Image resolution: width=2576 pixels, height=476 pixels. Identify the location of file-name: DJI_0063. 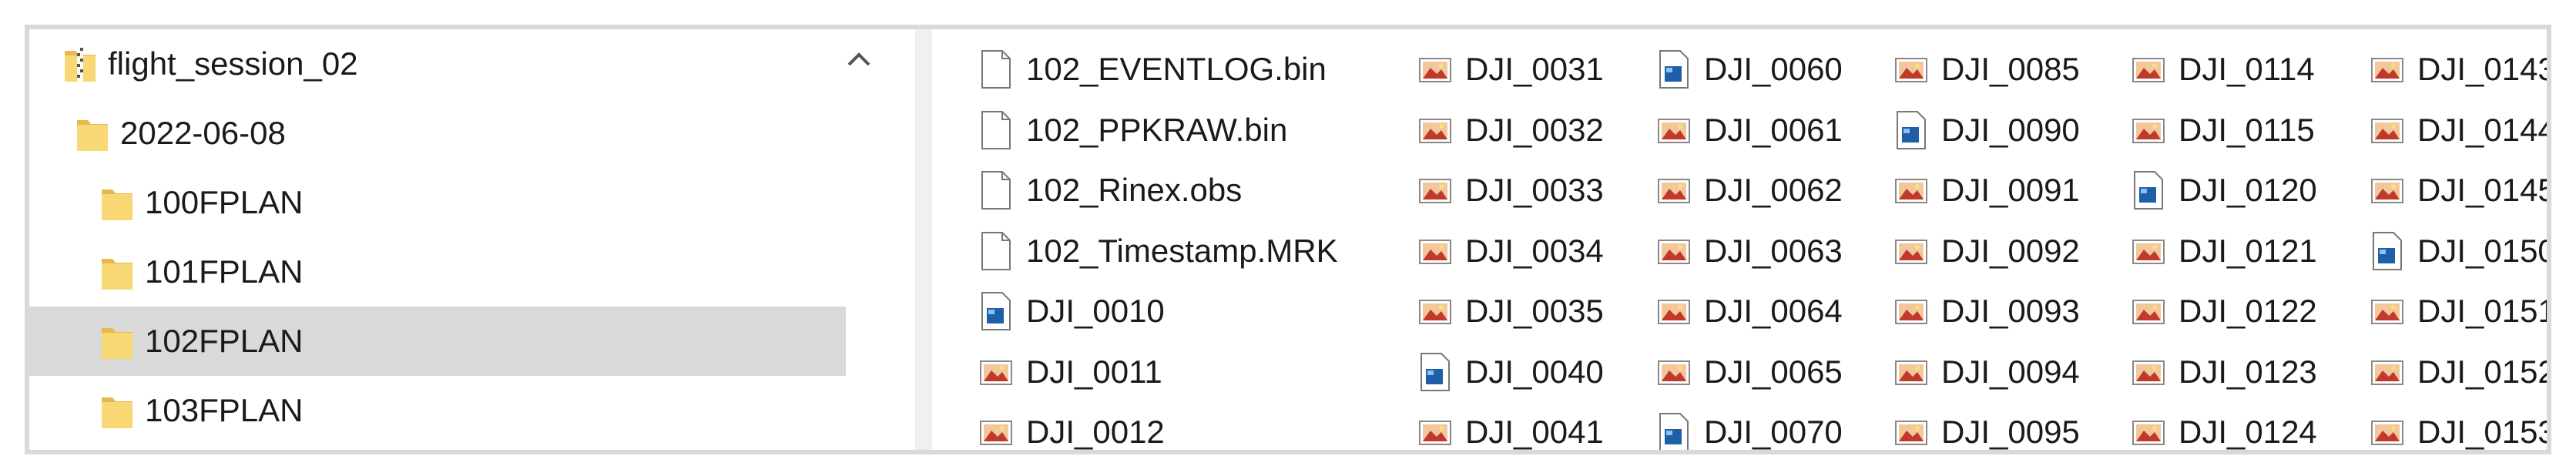
(1773, 250).